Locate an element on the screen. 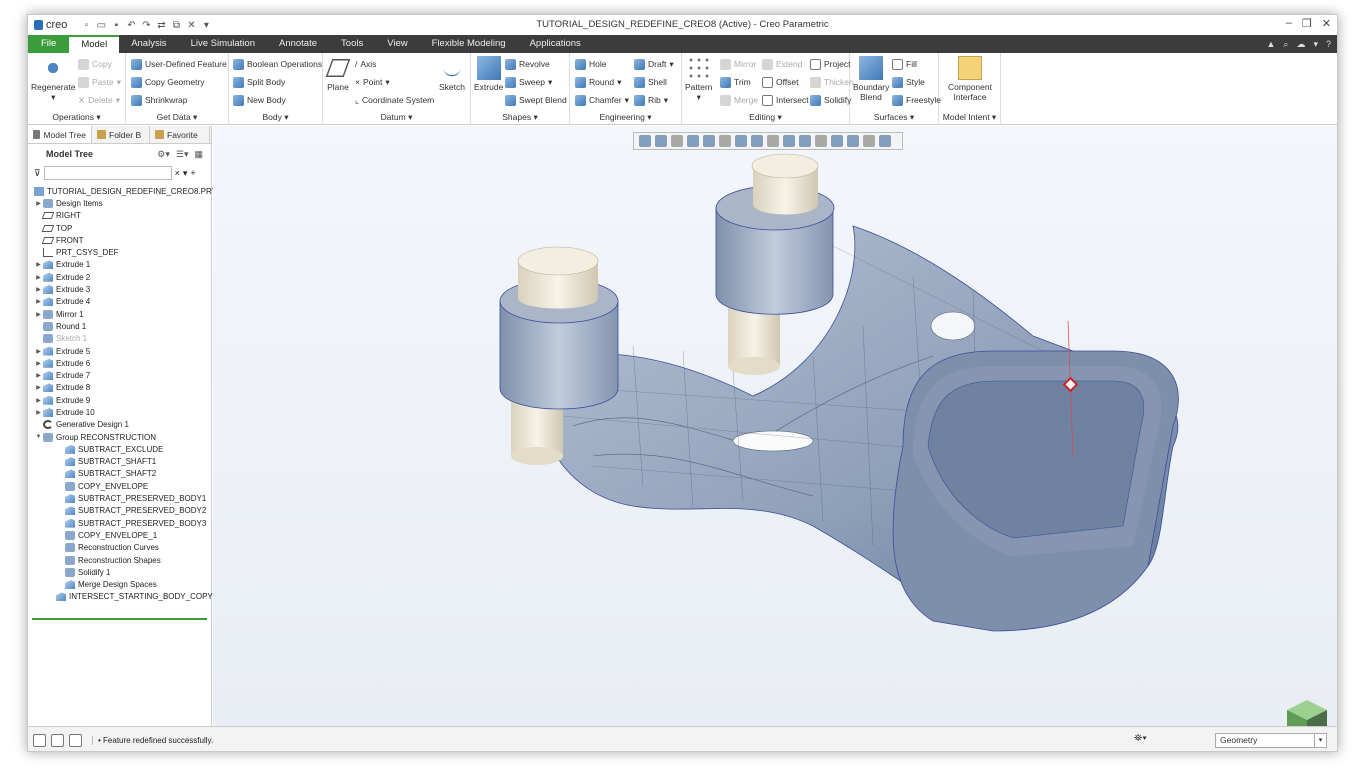 The image size is (1366, 768). freestyle-button: Freestyle is located at coordinates (916, 100).